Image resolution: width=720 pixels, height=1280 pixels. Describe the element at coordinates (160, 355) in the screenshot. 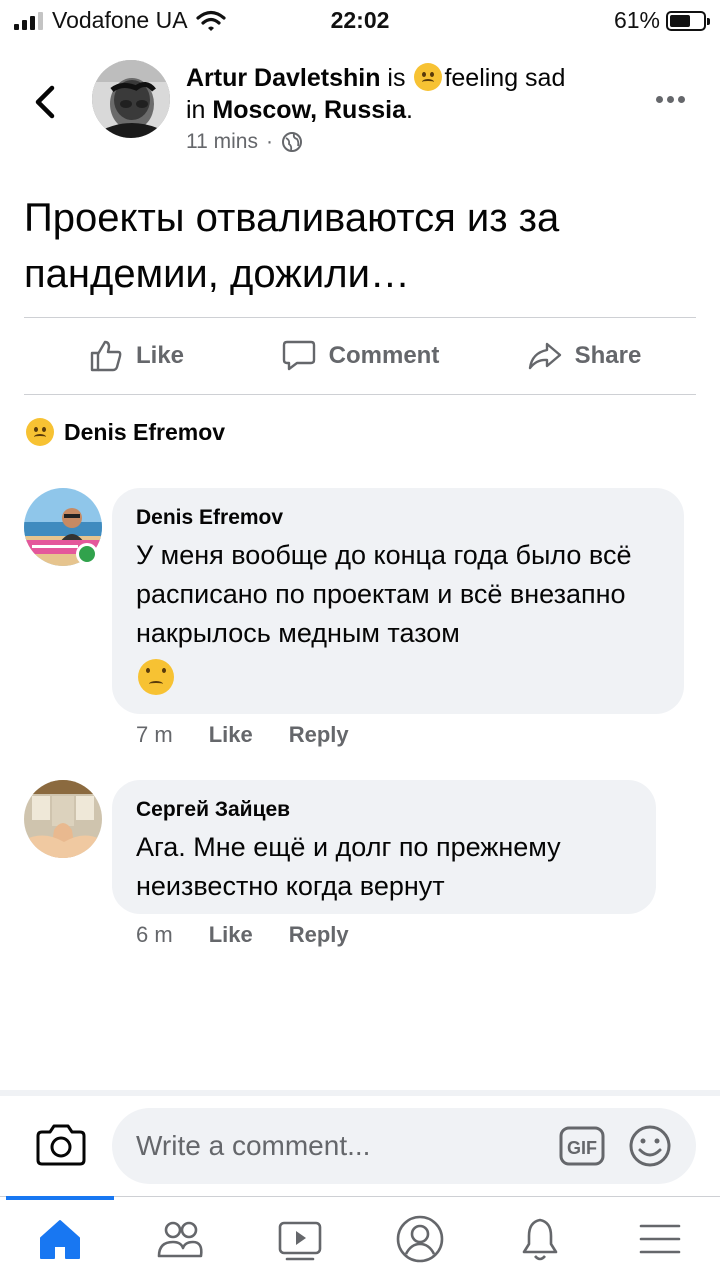

I see `like-label: Like` at that location.